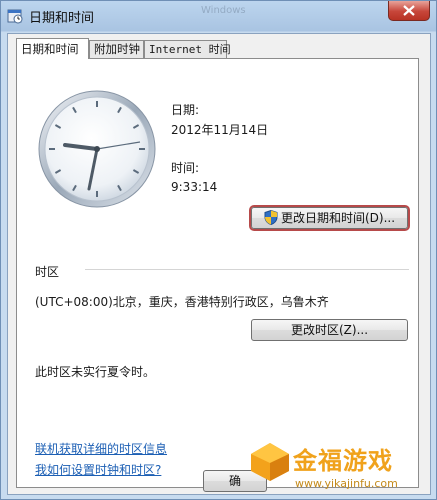 This screenshot has height=500, width=437. I want to click on calendar-clock-icon, so click(15, 16).